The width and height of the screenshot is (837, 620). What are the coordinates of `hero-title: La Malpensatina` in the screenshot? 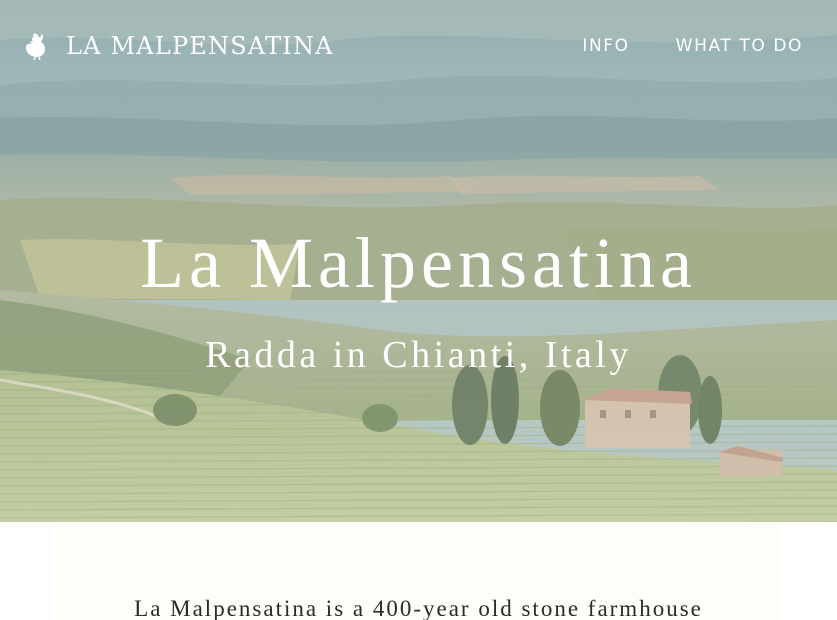 It's located at (418, 263).